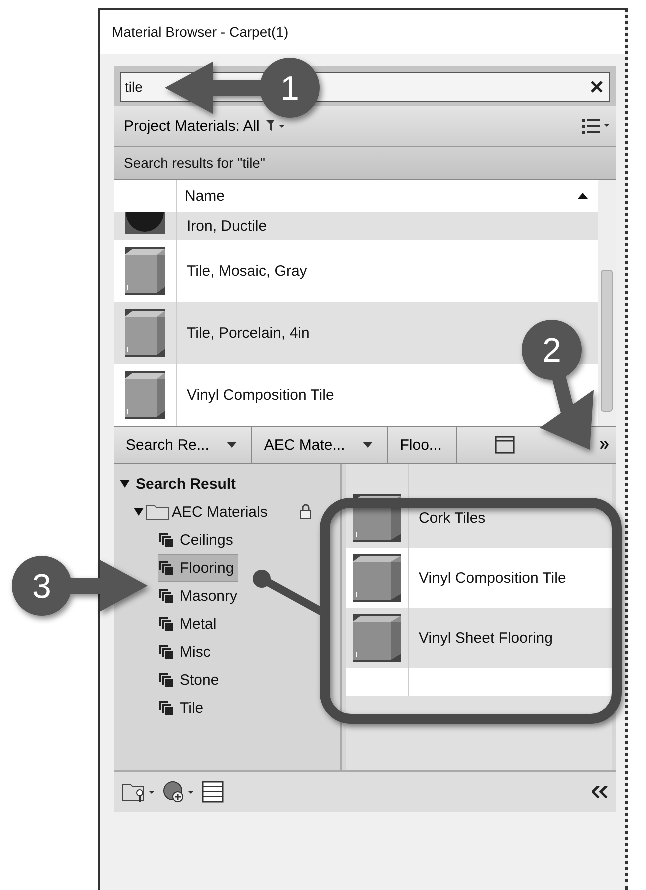 Image resolution: width=646 pixels, height=890 pixels. What do you see at coordinates (504, 445) in the screenshot?
I see `window-icon` at bounding box center [504, 445].